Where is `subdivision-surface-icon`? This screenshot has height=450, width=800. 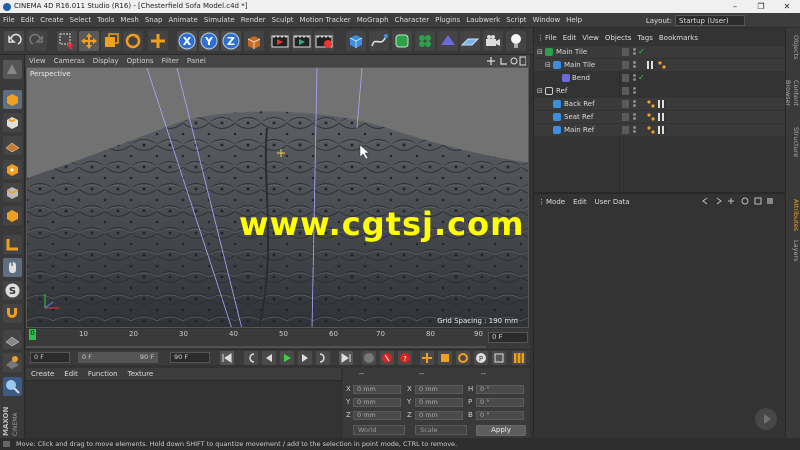 subdivision-surface-icon is located at coordinates (402, 41).